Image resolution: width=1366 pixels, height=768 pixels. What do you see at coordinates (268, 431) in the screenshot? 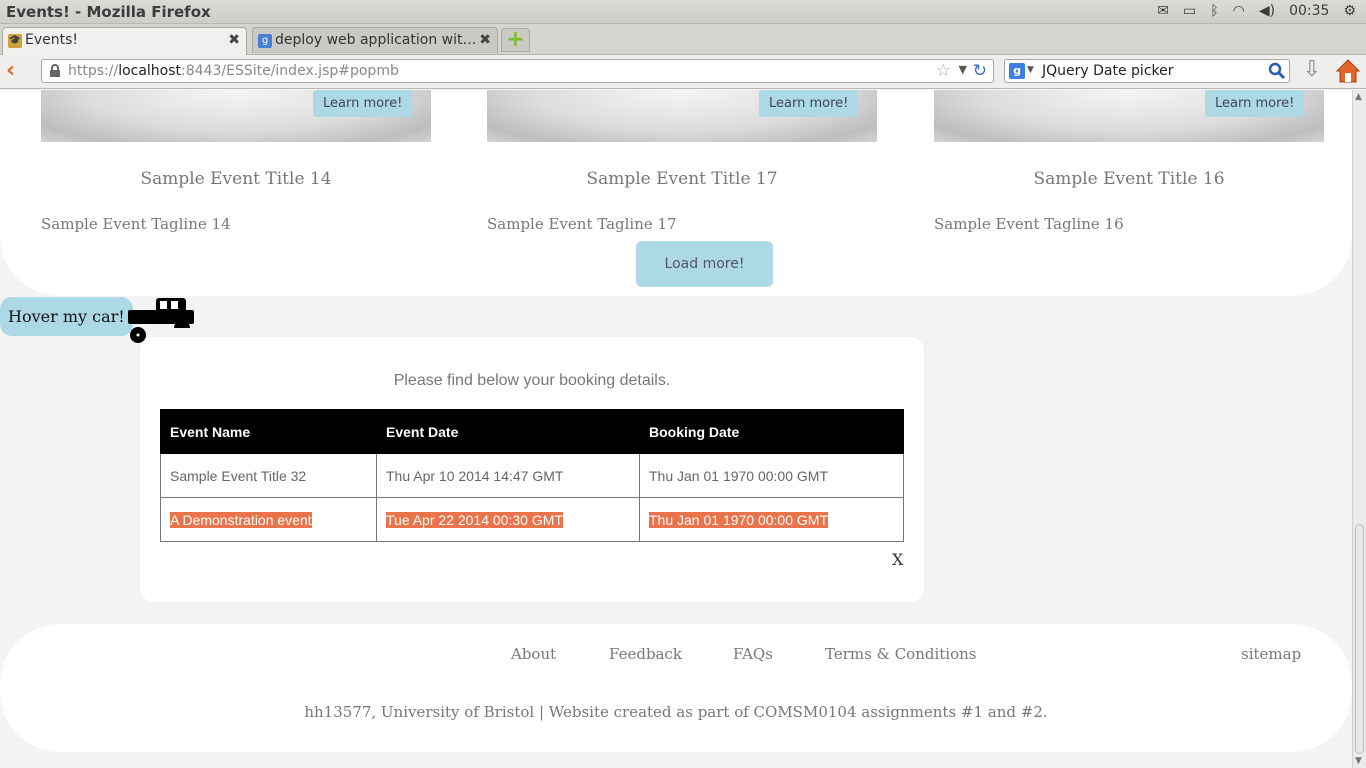
I see `column-header: Event Name` at bounding box center [268, 431].